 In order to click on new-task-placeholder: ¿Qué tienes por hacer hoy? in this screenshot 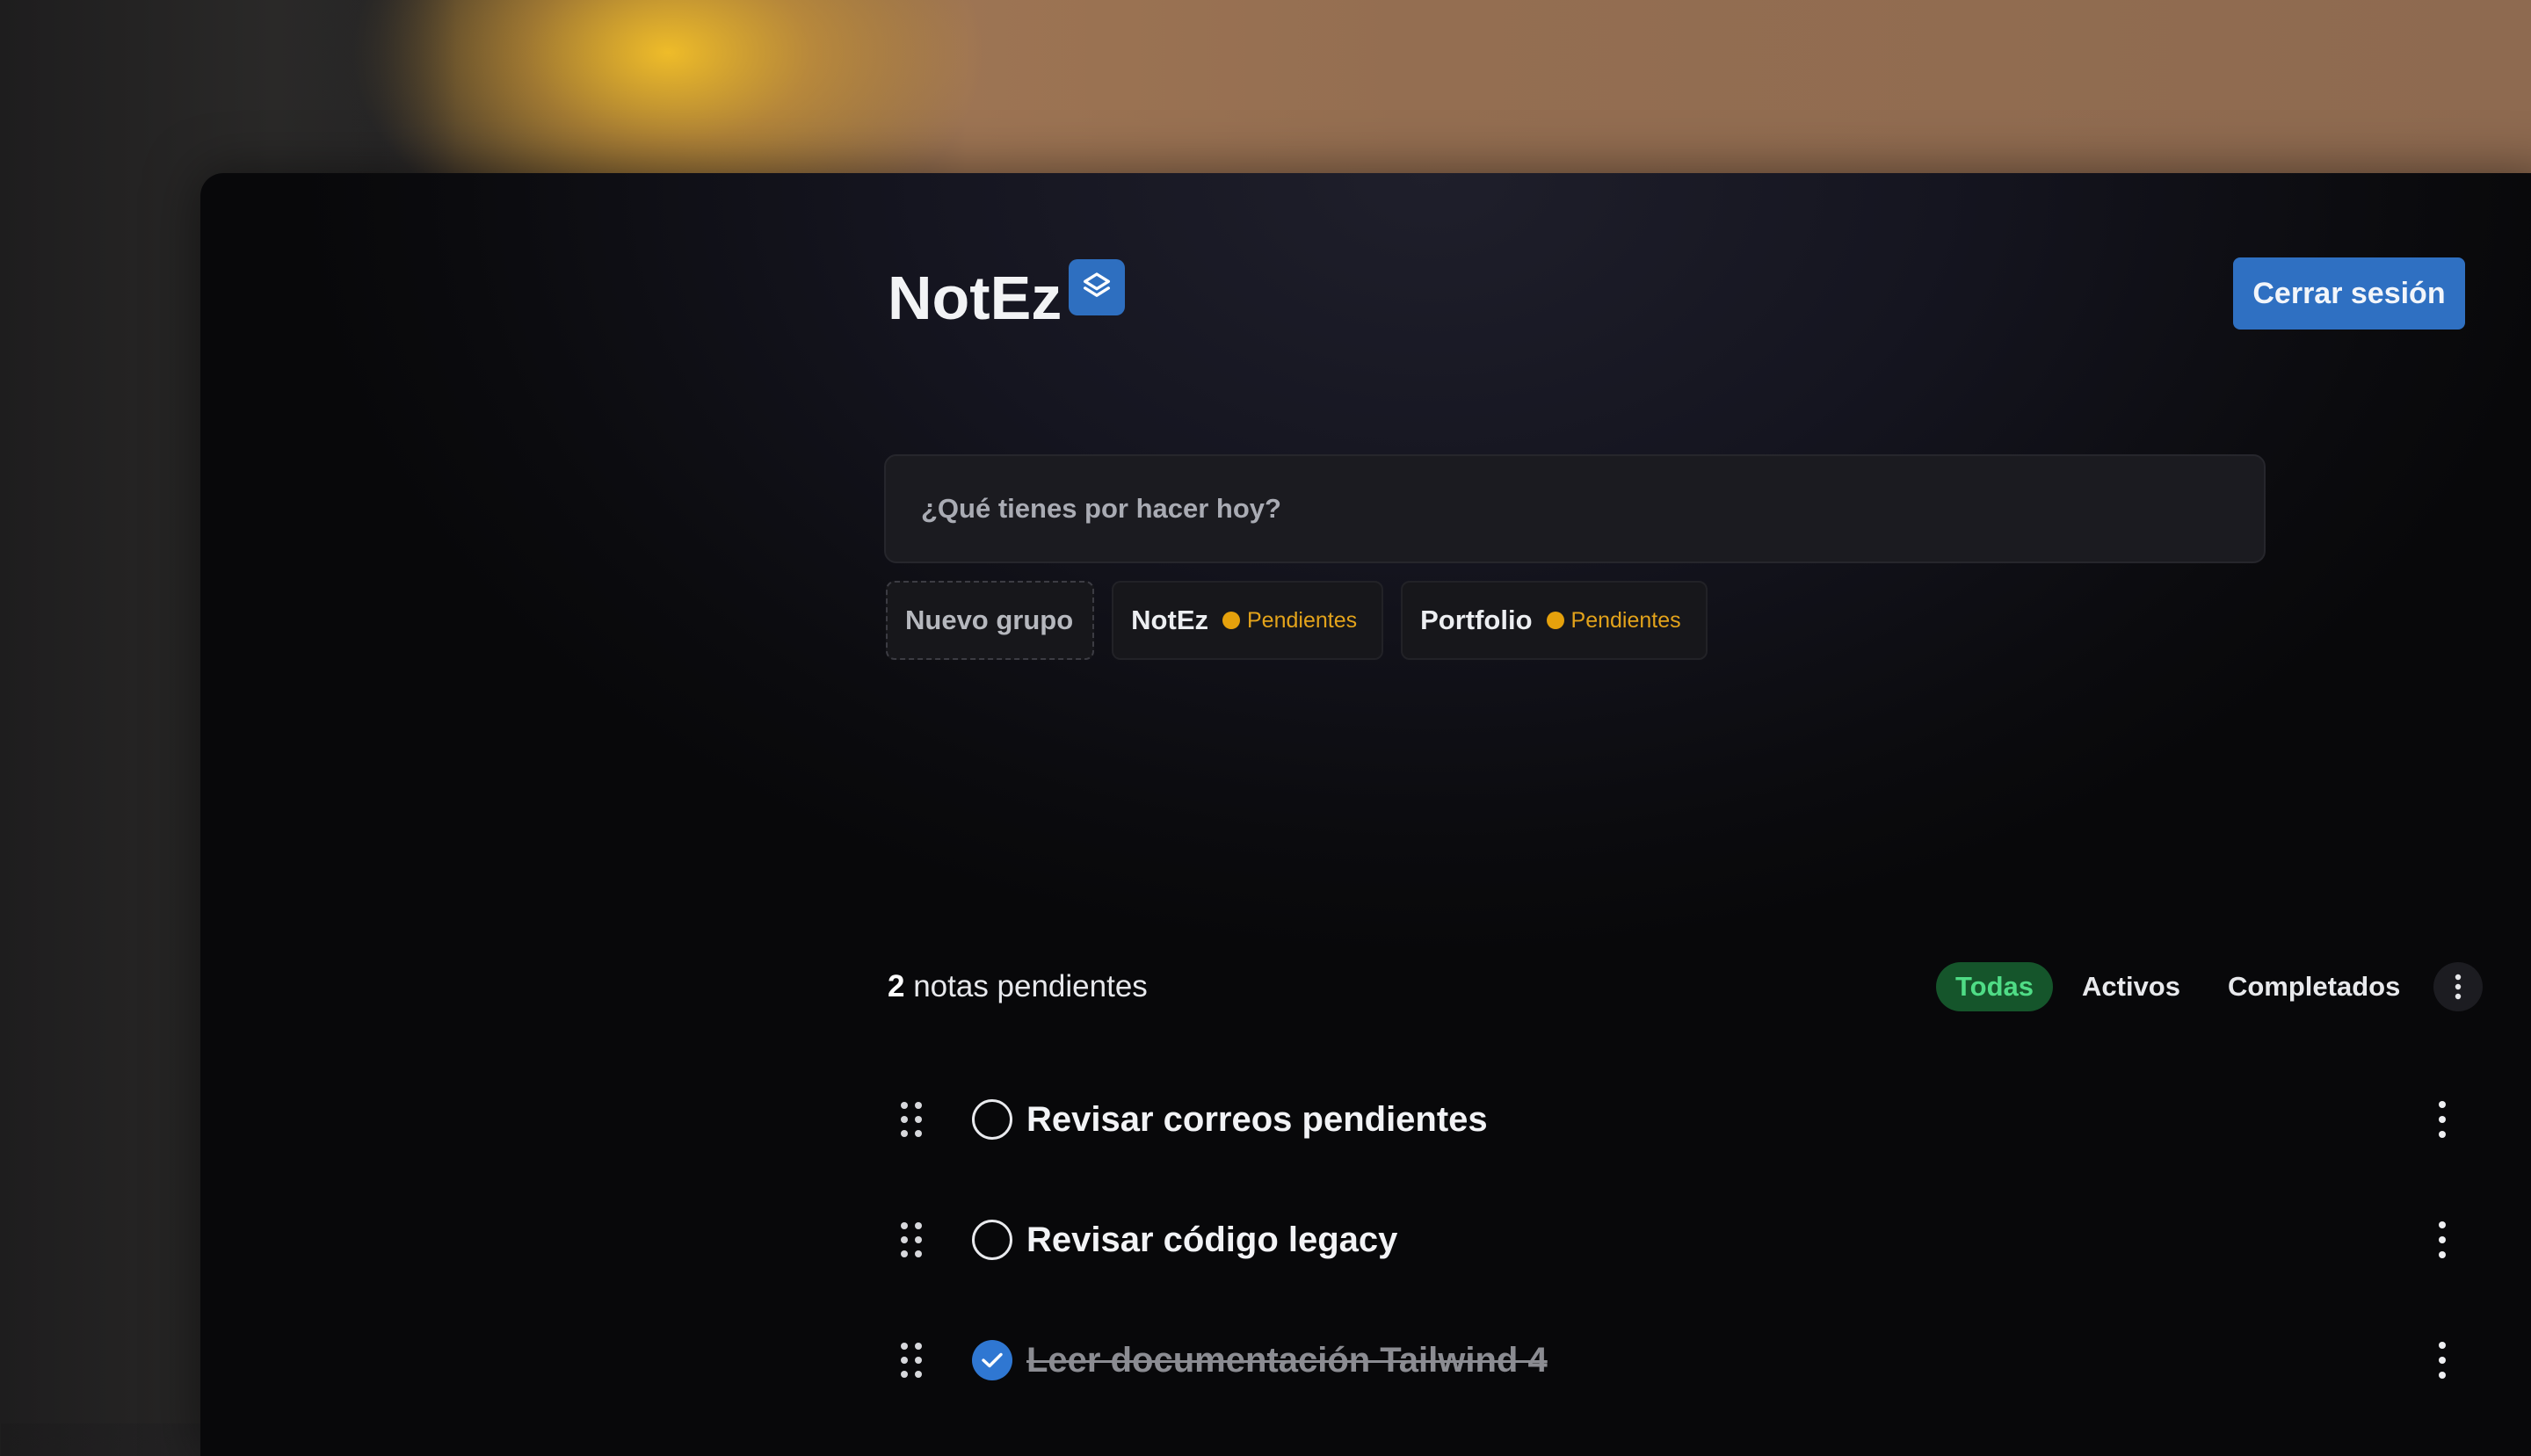, I will do `click(1101, 508)`.